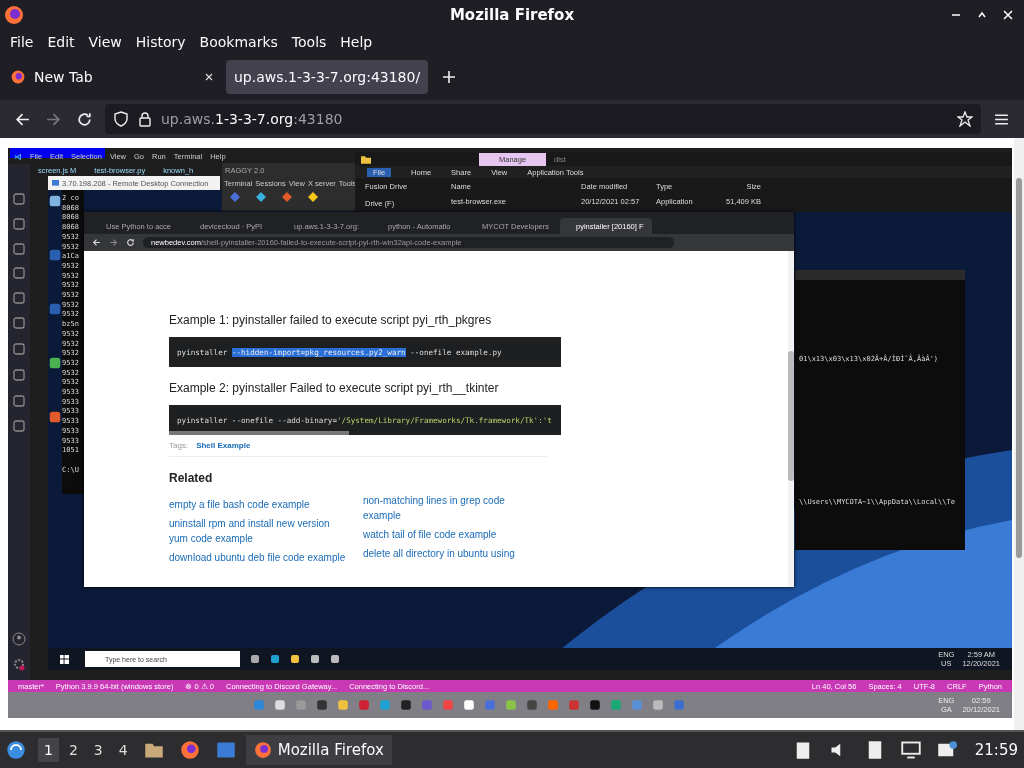 The width and height of the screenshot is (1024, 768). I want to click on section-heading: Related, so click(191, 478).